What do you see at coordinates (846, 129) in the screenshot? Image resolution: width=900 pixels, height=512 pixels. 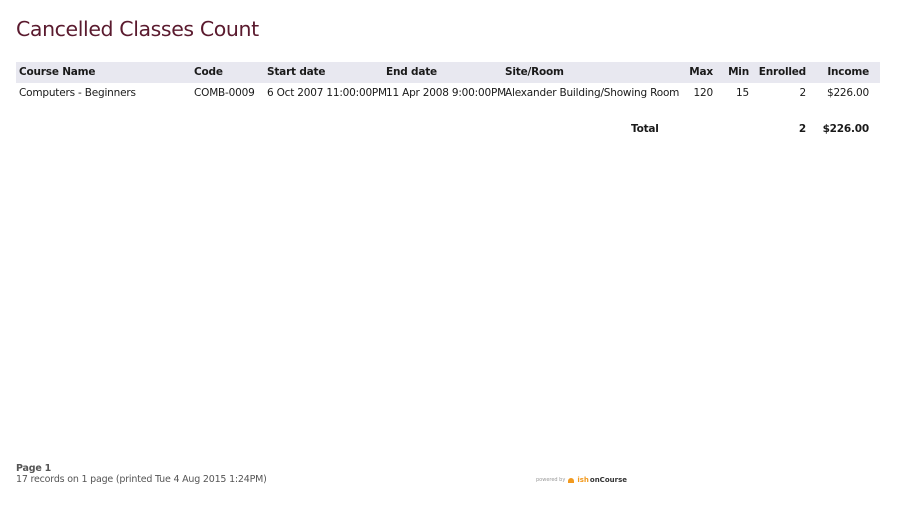 I see `total-income: $226.00` at bounding box center [846, 129].